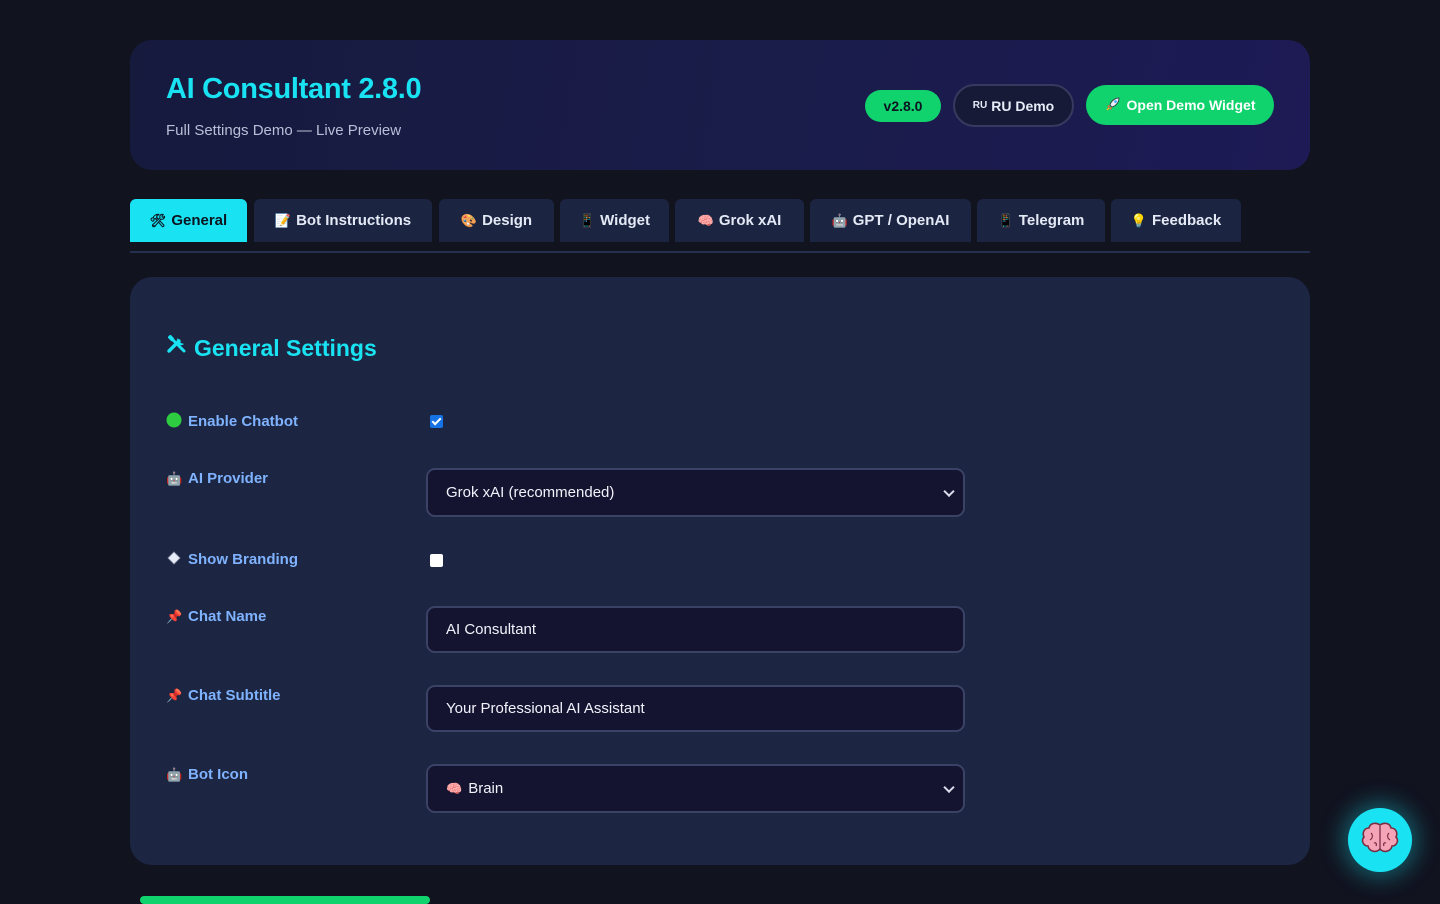 Image resolution: width=1440 pixels, height=904 pixels. Describe the element at coordinates (234, 695) in the screenshot. I see `label-text: Chat Subtitle` at that location.